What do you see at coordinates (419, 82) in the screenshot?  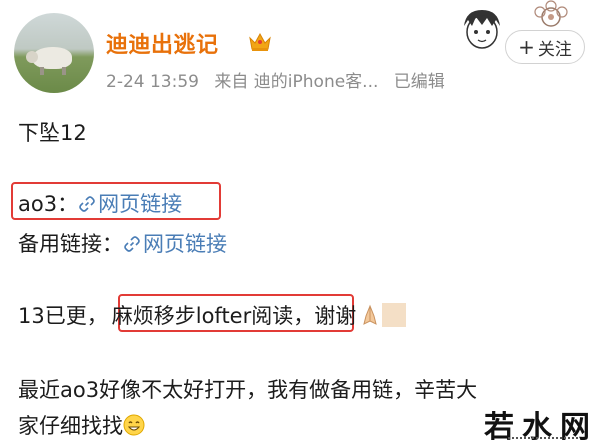 I see `edited-badge: 已编辑` at bounding box center [419, 82].